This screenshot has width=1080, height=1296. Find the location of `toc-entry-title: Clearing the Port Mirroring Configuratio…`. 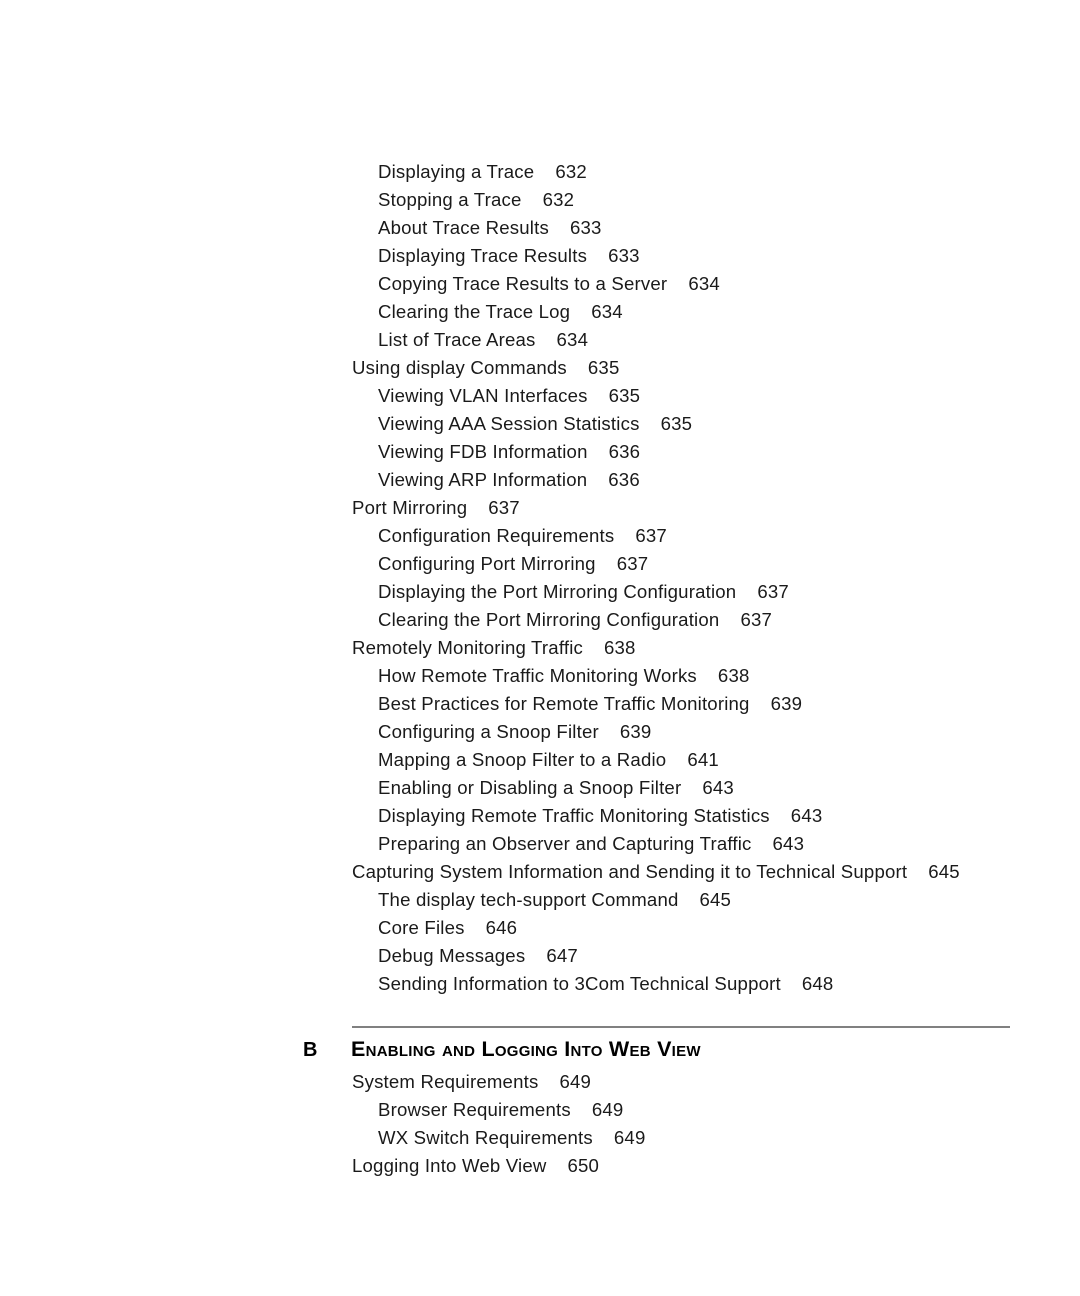

toc-entry-title: Clearing the Port Mirroring Configuratio… is located at coordinates (549, 619).